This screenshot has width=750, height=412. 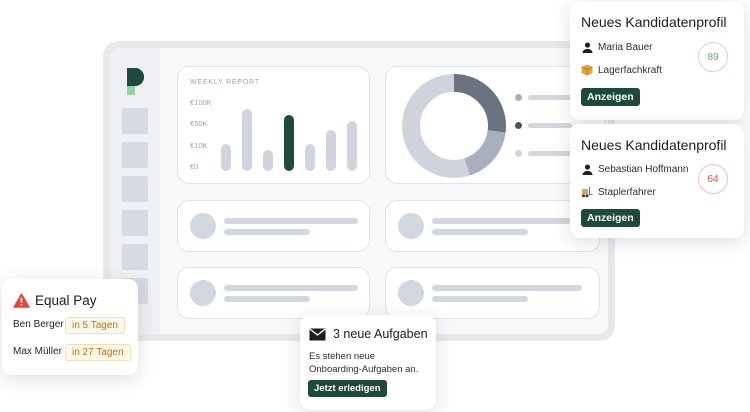 What do you see at coordinates (347, 388) in the screenshot?
I see `complete-tasks-button: Jetzt erledigen` at bounding box center [347, 388].